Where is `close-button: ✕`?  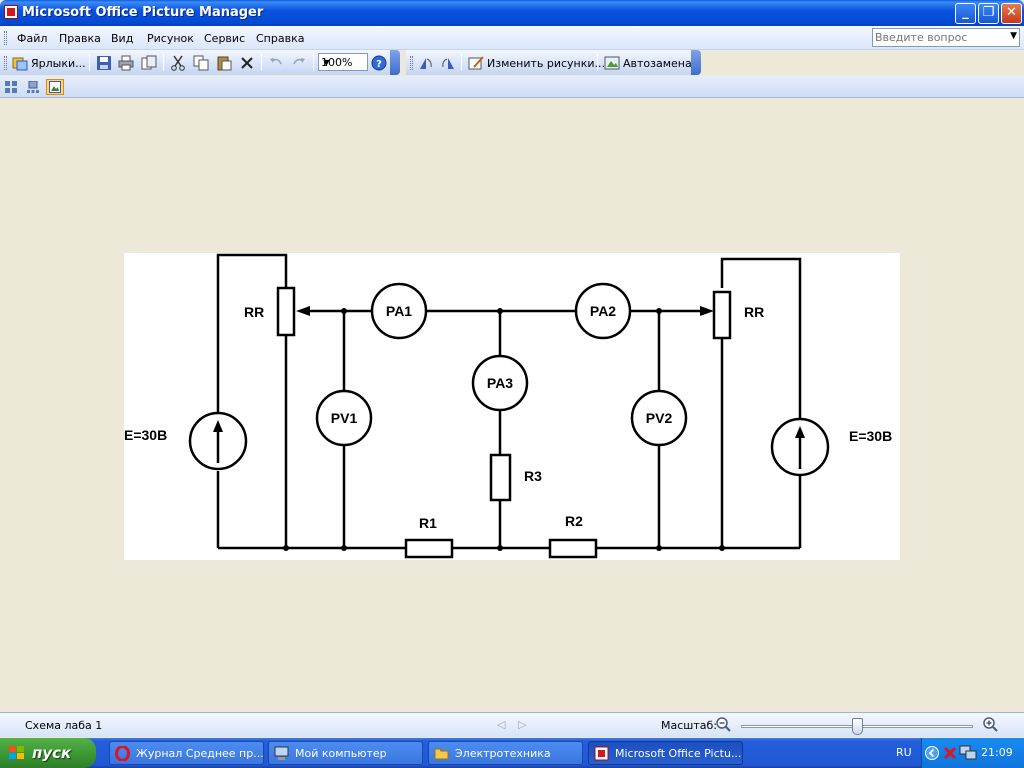 close-button: ✕ is located at coordinates (1011, 13).